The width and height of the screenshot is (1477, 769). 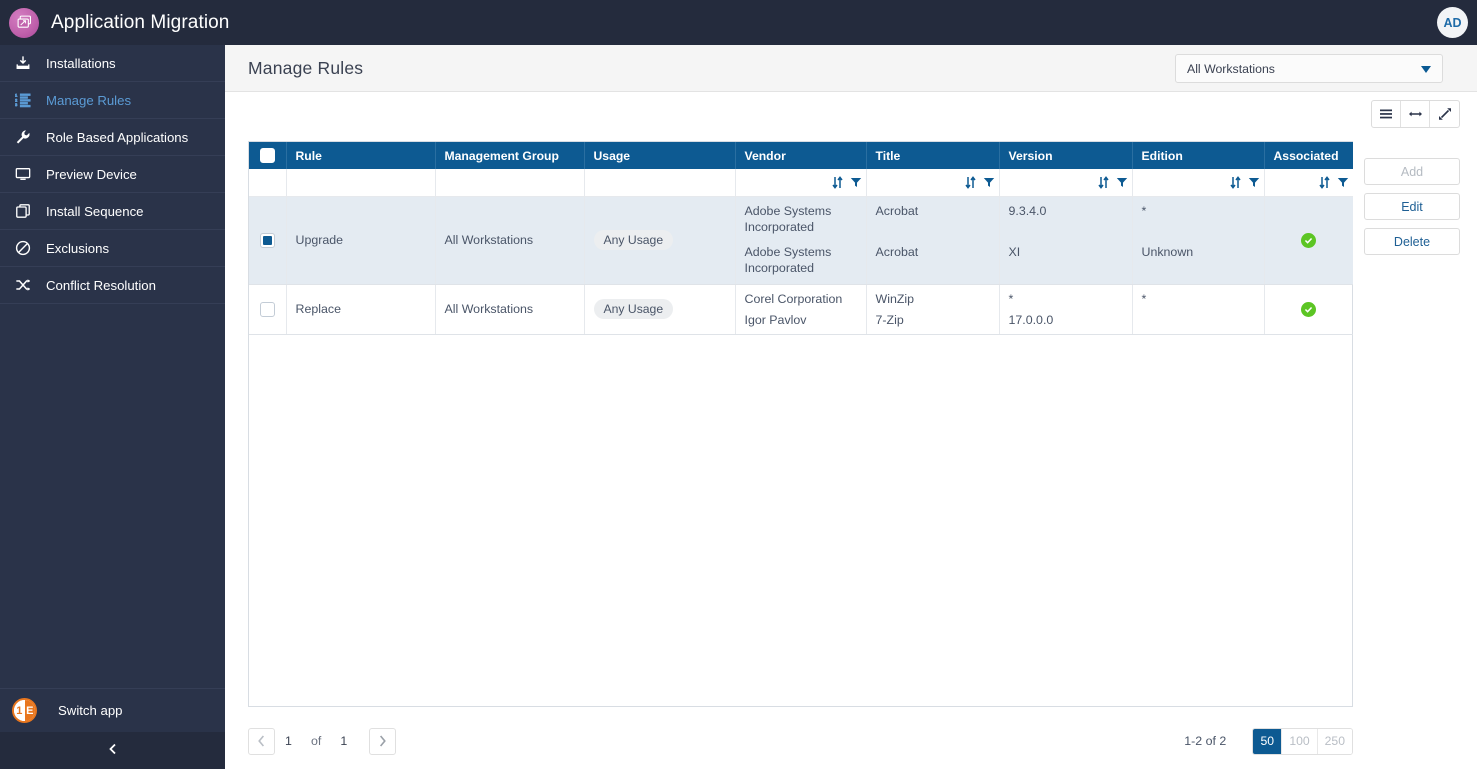 What do you see at coordinates (1386, 114) in the screenshot?
I see `list-view-icon` at bounding box center [1386, 114].